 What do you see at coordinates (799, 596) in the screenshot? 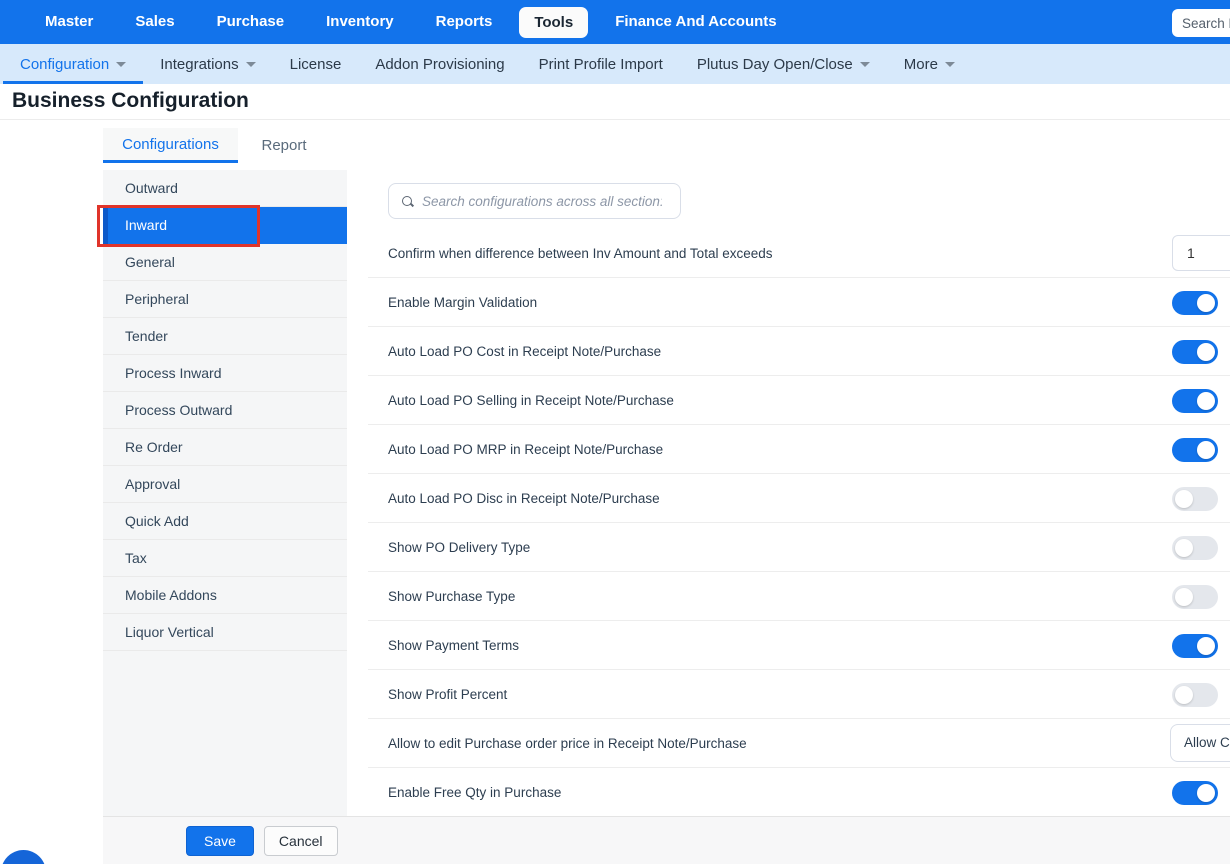
I see `setting-row-show-purchase-type: Show Purchase Type` at bounding box center [799, 596].